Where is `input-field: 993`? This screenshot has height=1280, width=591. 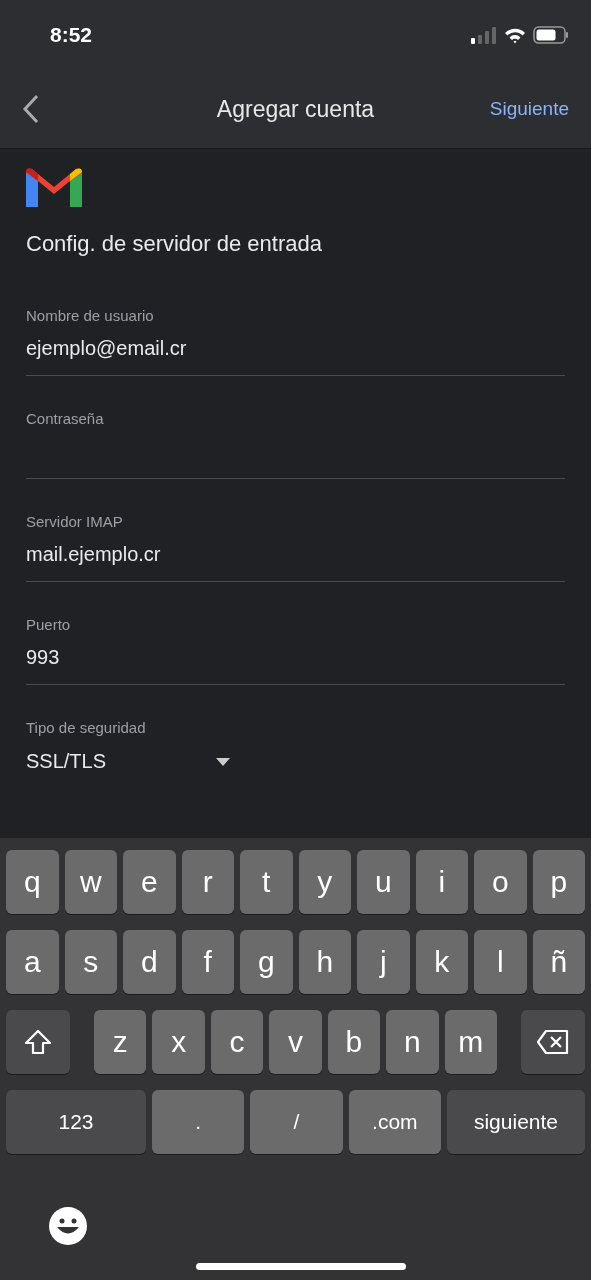
input-field: 993 is located at coordinates (295, 659).